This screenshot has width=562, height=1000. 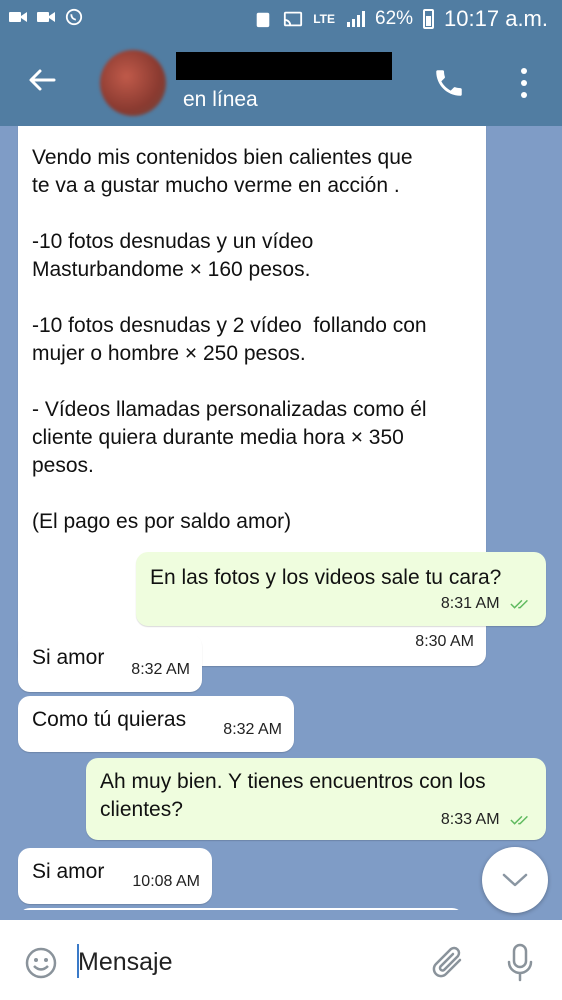 I want to click on scroll-down-button, so click(x=515, y=880).